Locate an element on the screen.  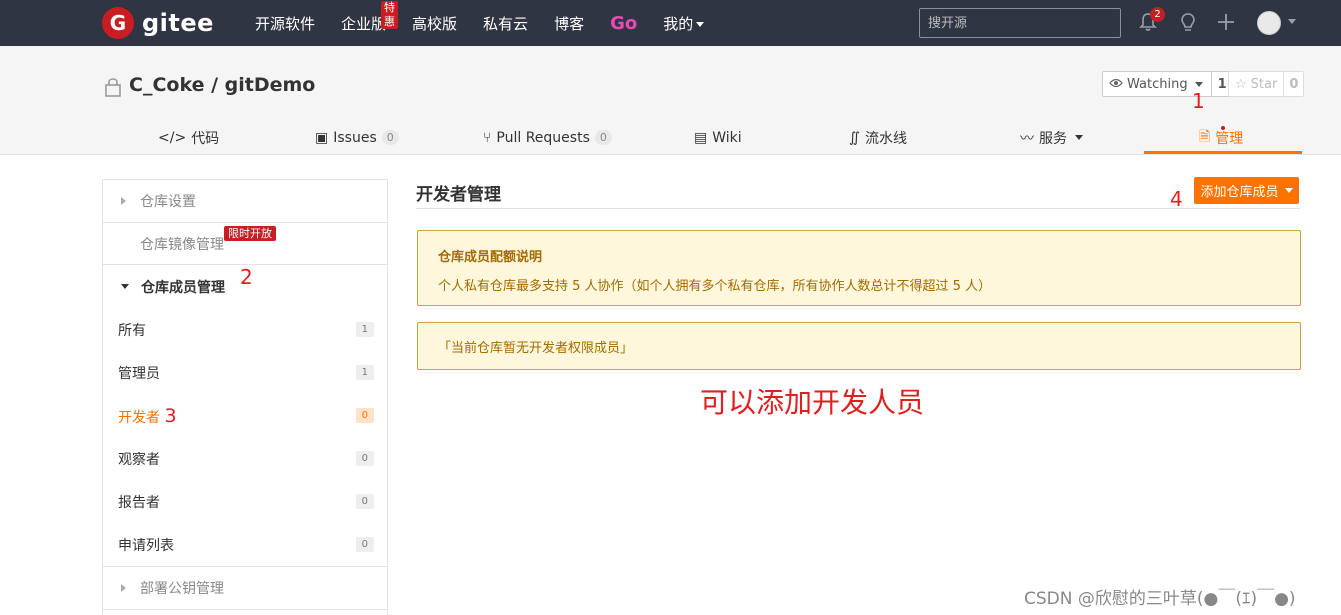
avatar is located at coordinates (1269, 23).